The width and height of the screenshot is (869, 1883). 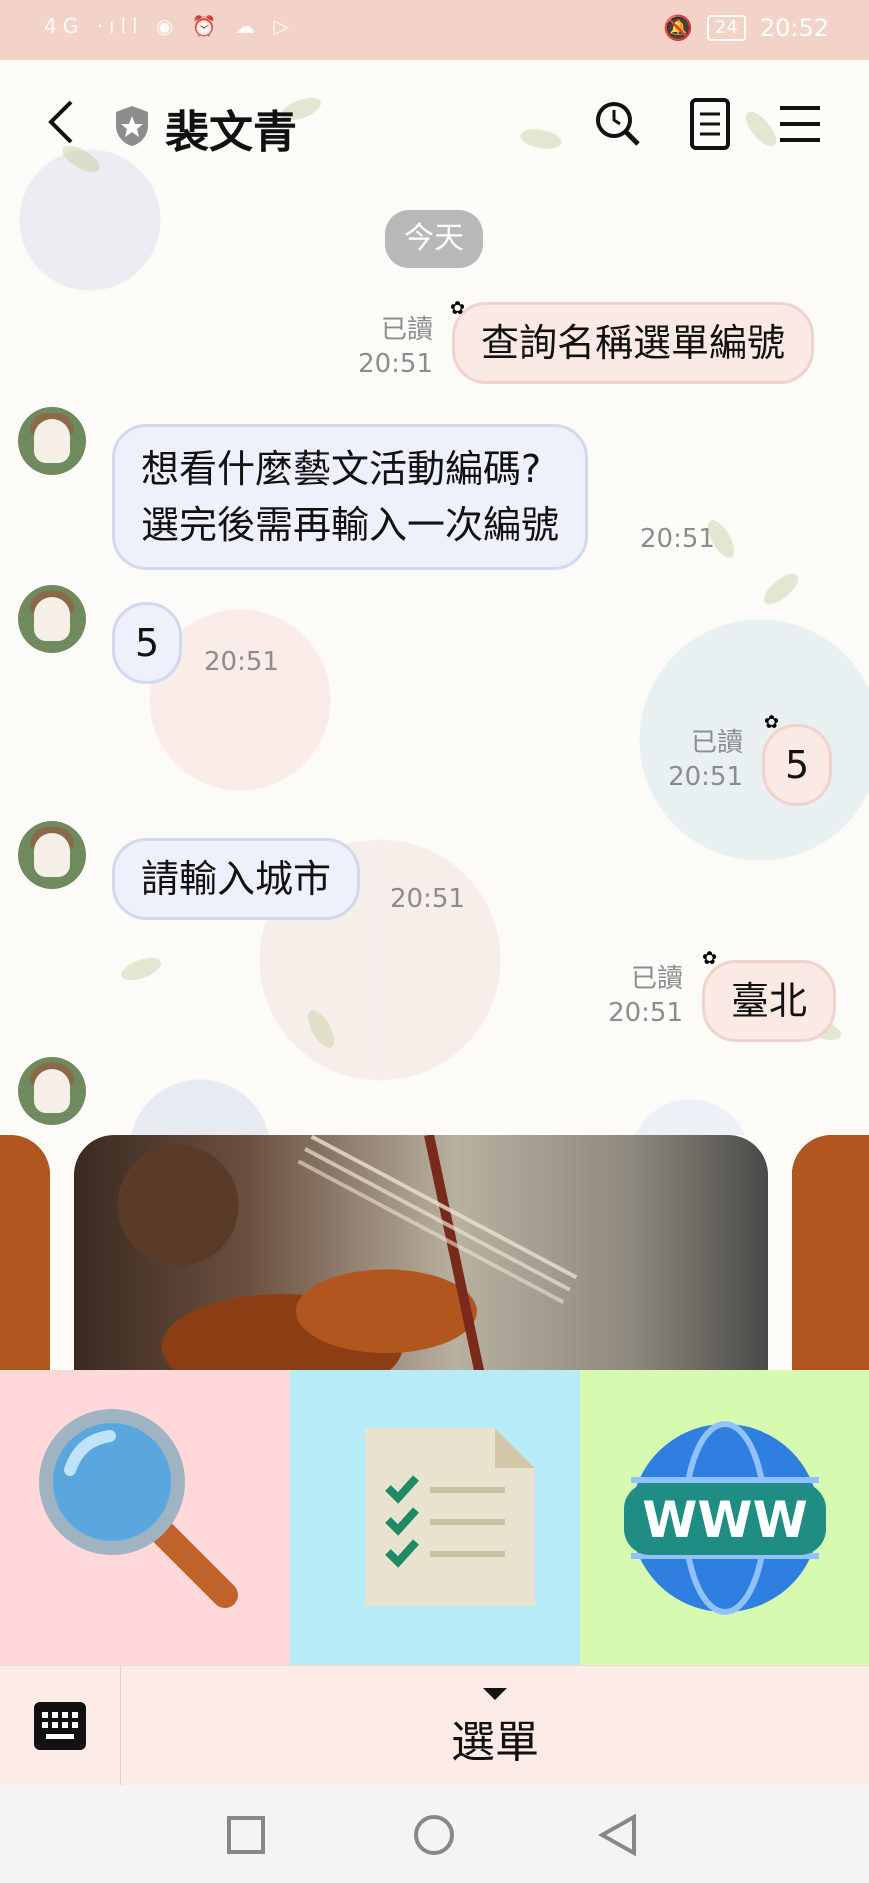 I want to click on violin-image, so click(x=421, y=1252).